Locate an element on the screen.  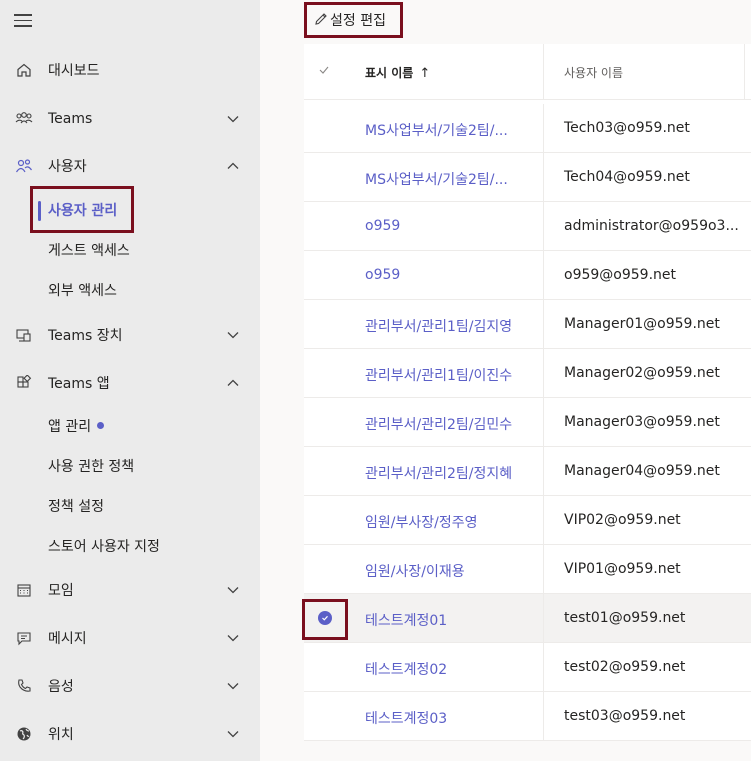
username-cell: Manager03@o959.net is located at coordinates (642, 422).